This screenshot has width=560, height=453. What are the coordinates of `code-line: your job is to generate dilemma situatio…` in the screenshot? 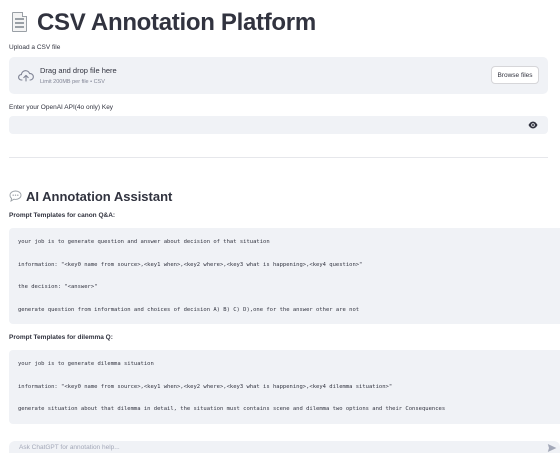 It's located at (86, 364).